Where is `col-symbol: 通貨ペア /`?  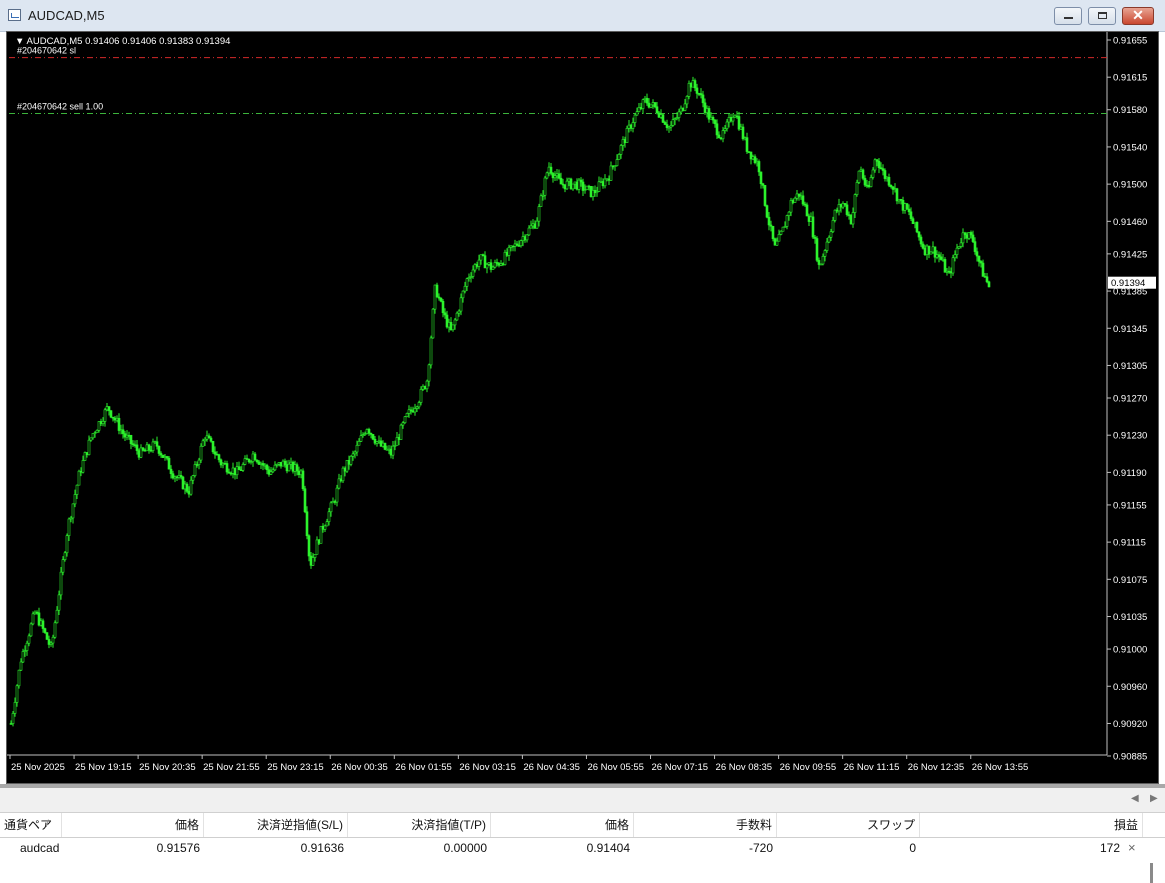 col-symbol: 通貨ペア / is located at coordinates (31, 825).